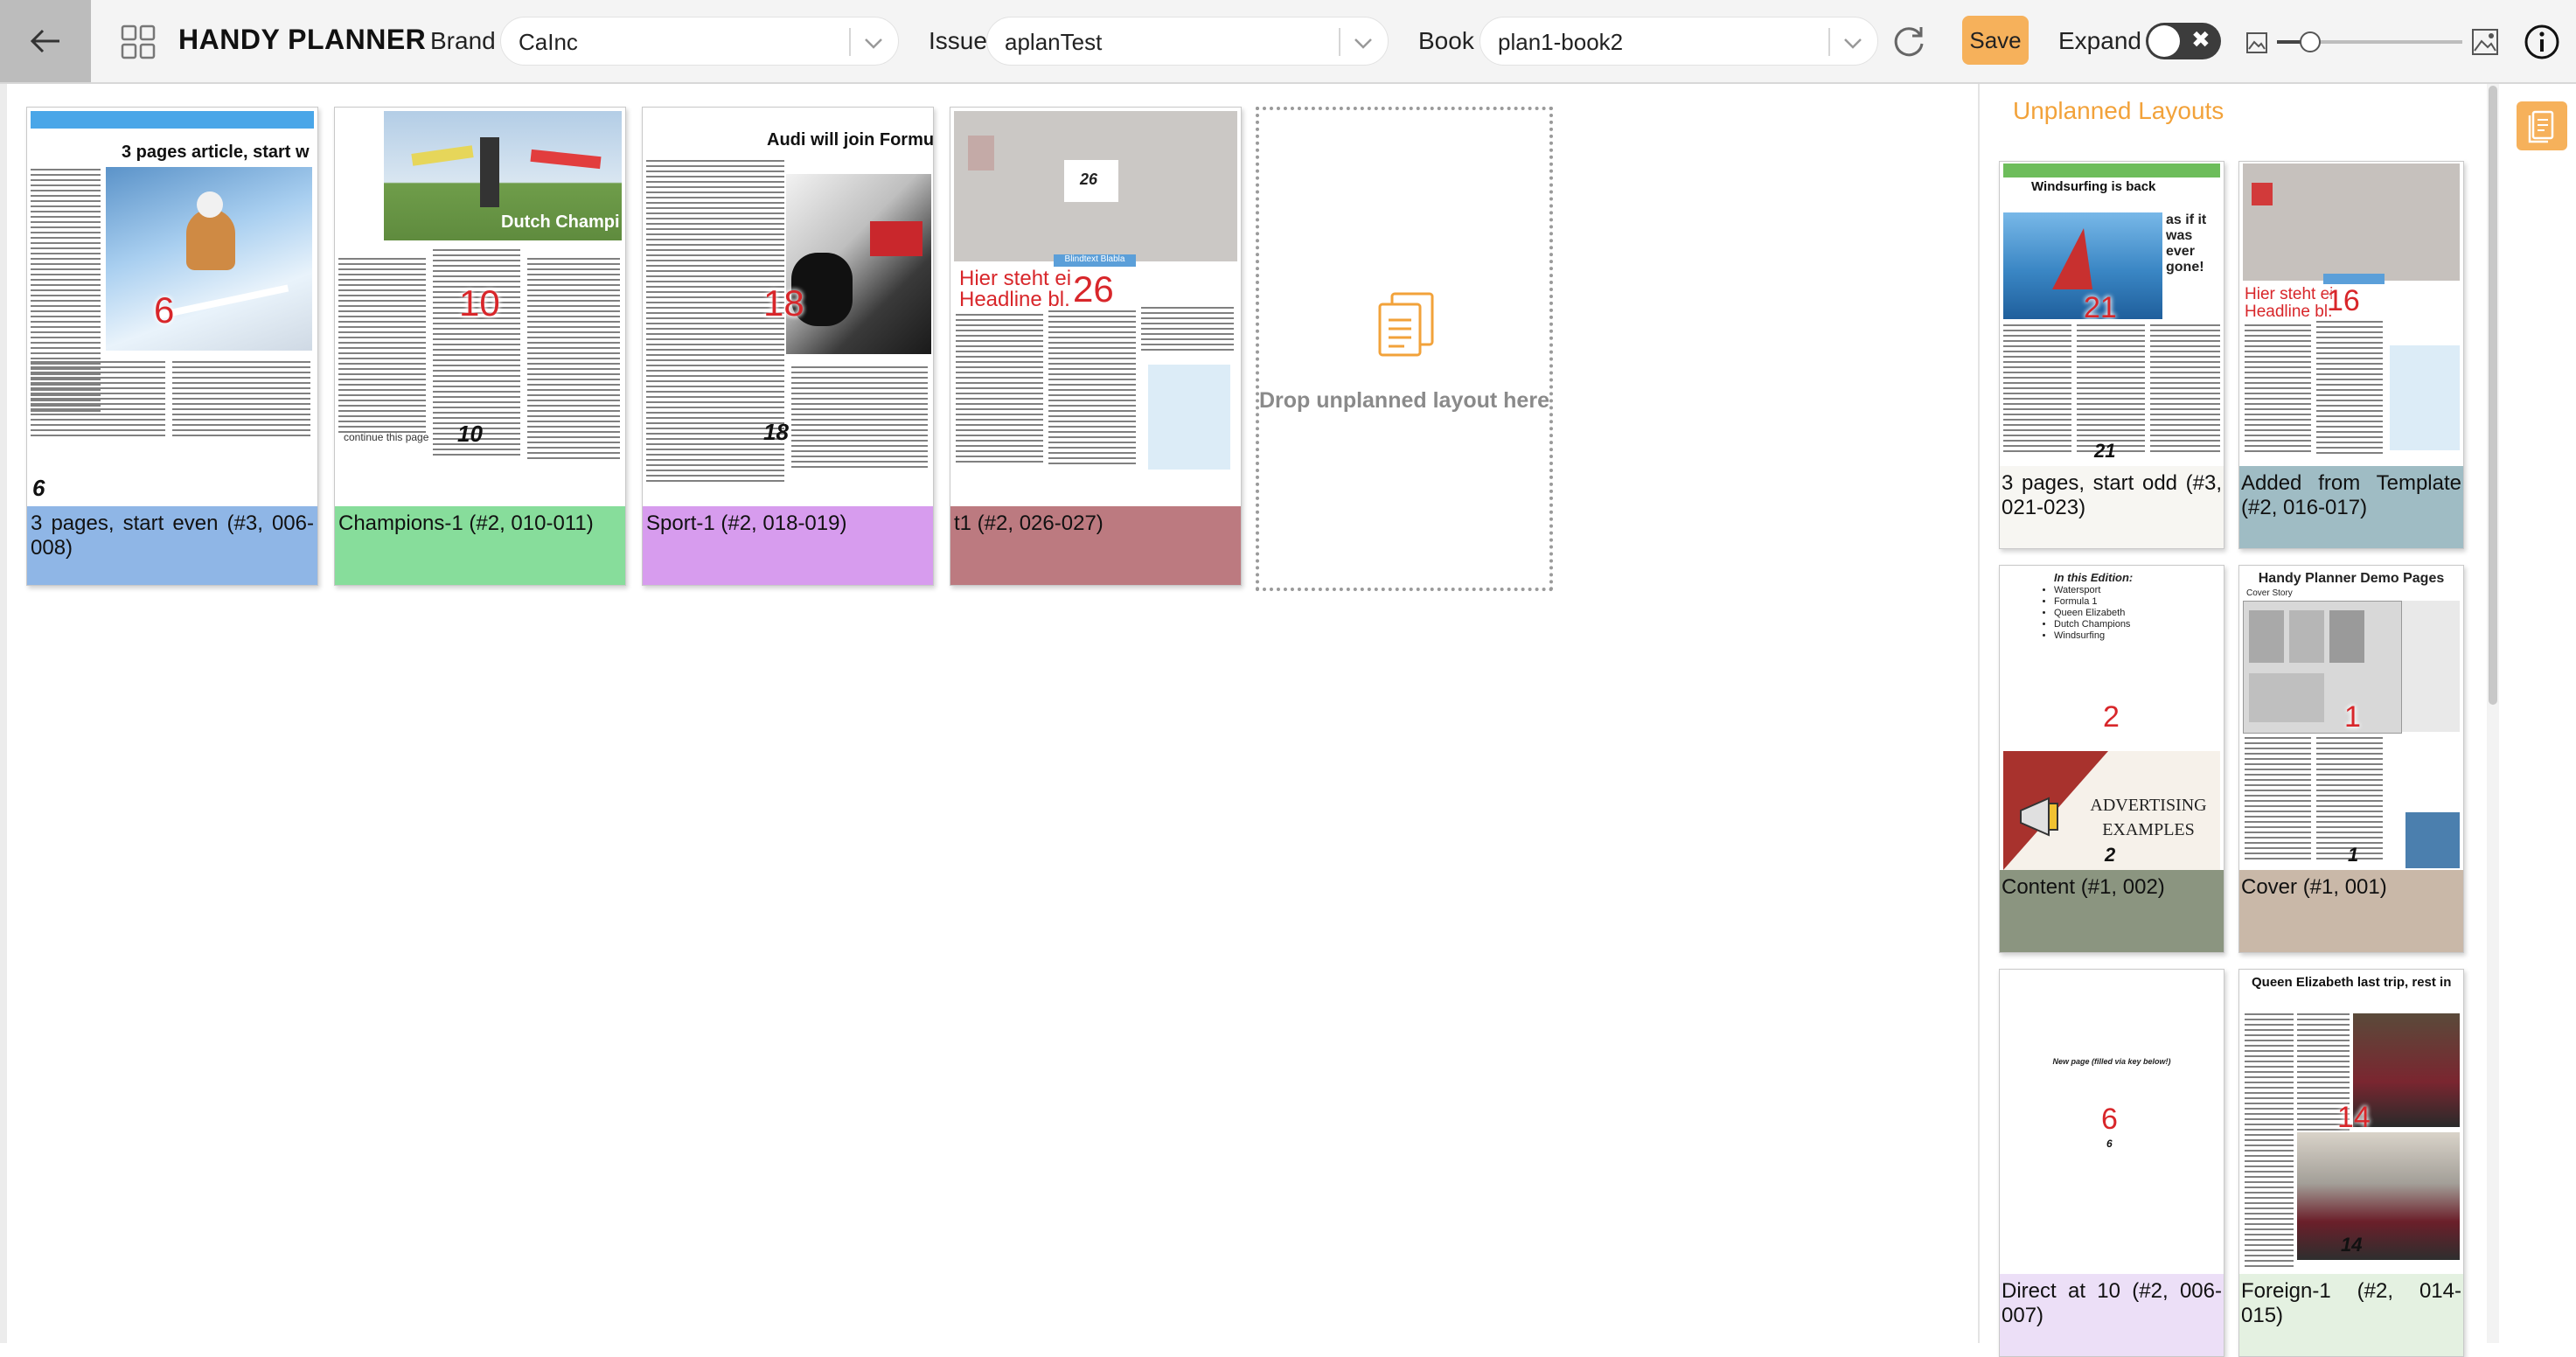 The width and height of the screenshot is (2576, 1357). I want to click on info-icon, so click(2542, 42).